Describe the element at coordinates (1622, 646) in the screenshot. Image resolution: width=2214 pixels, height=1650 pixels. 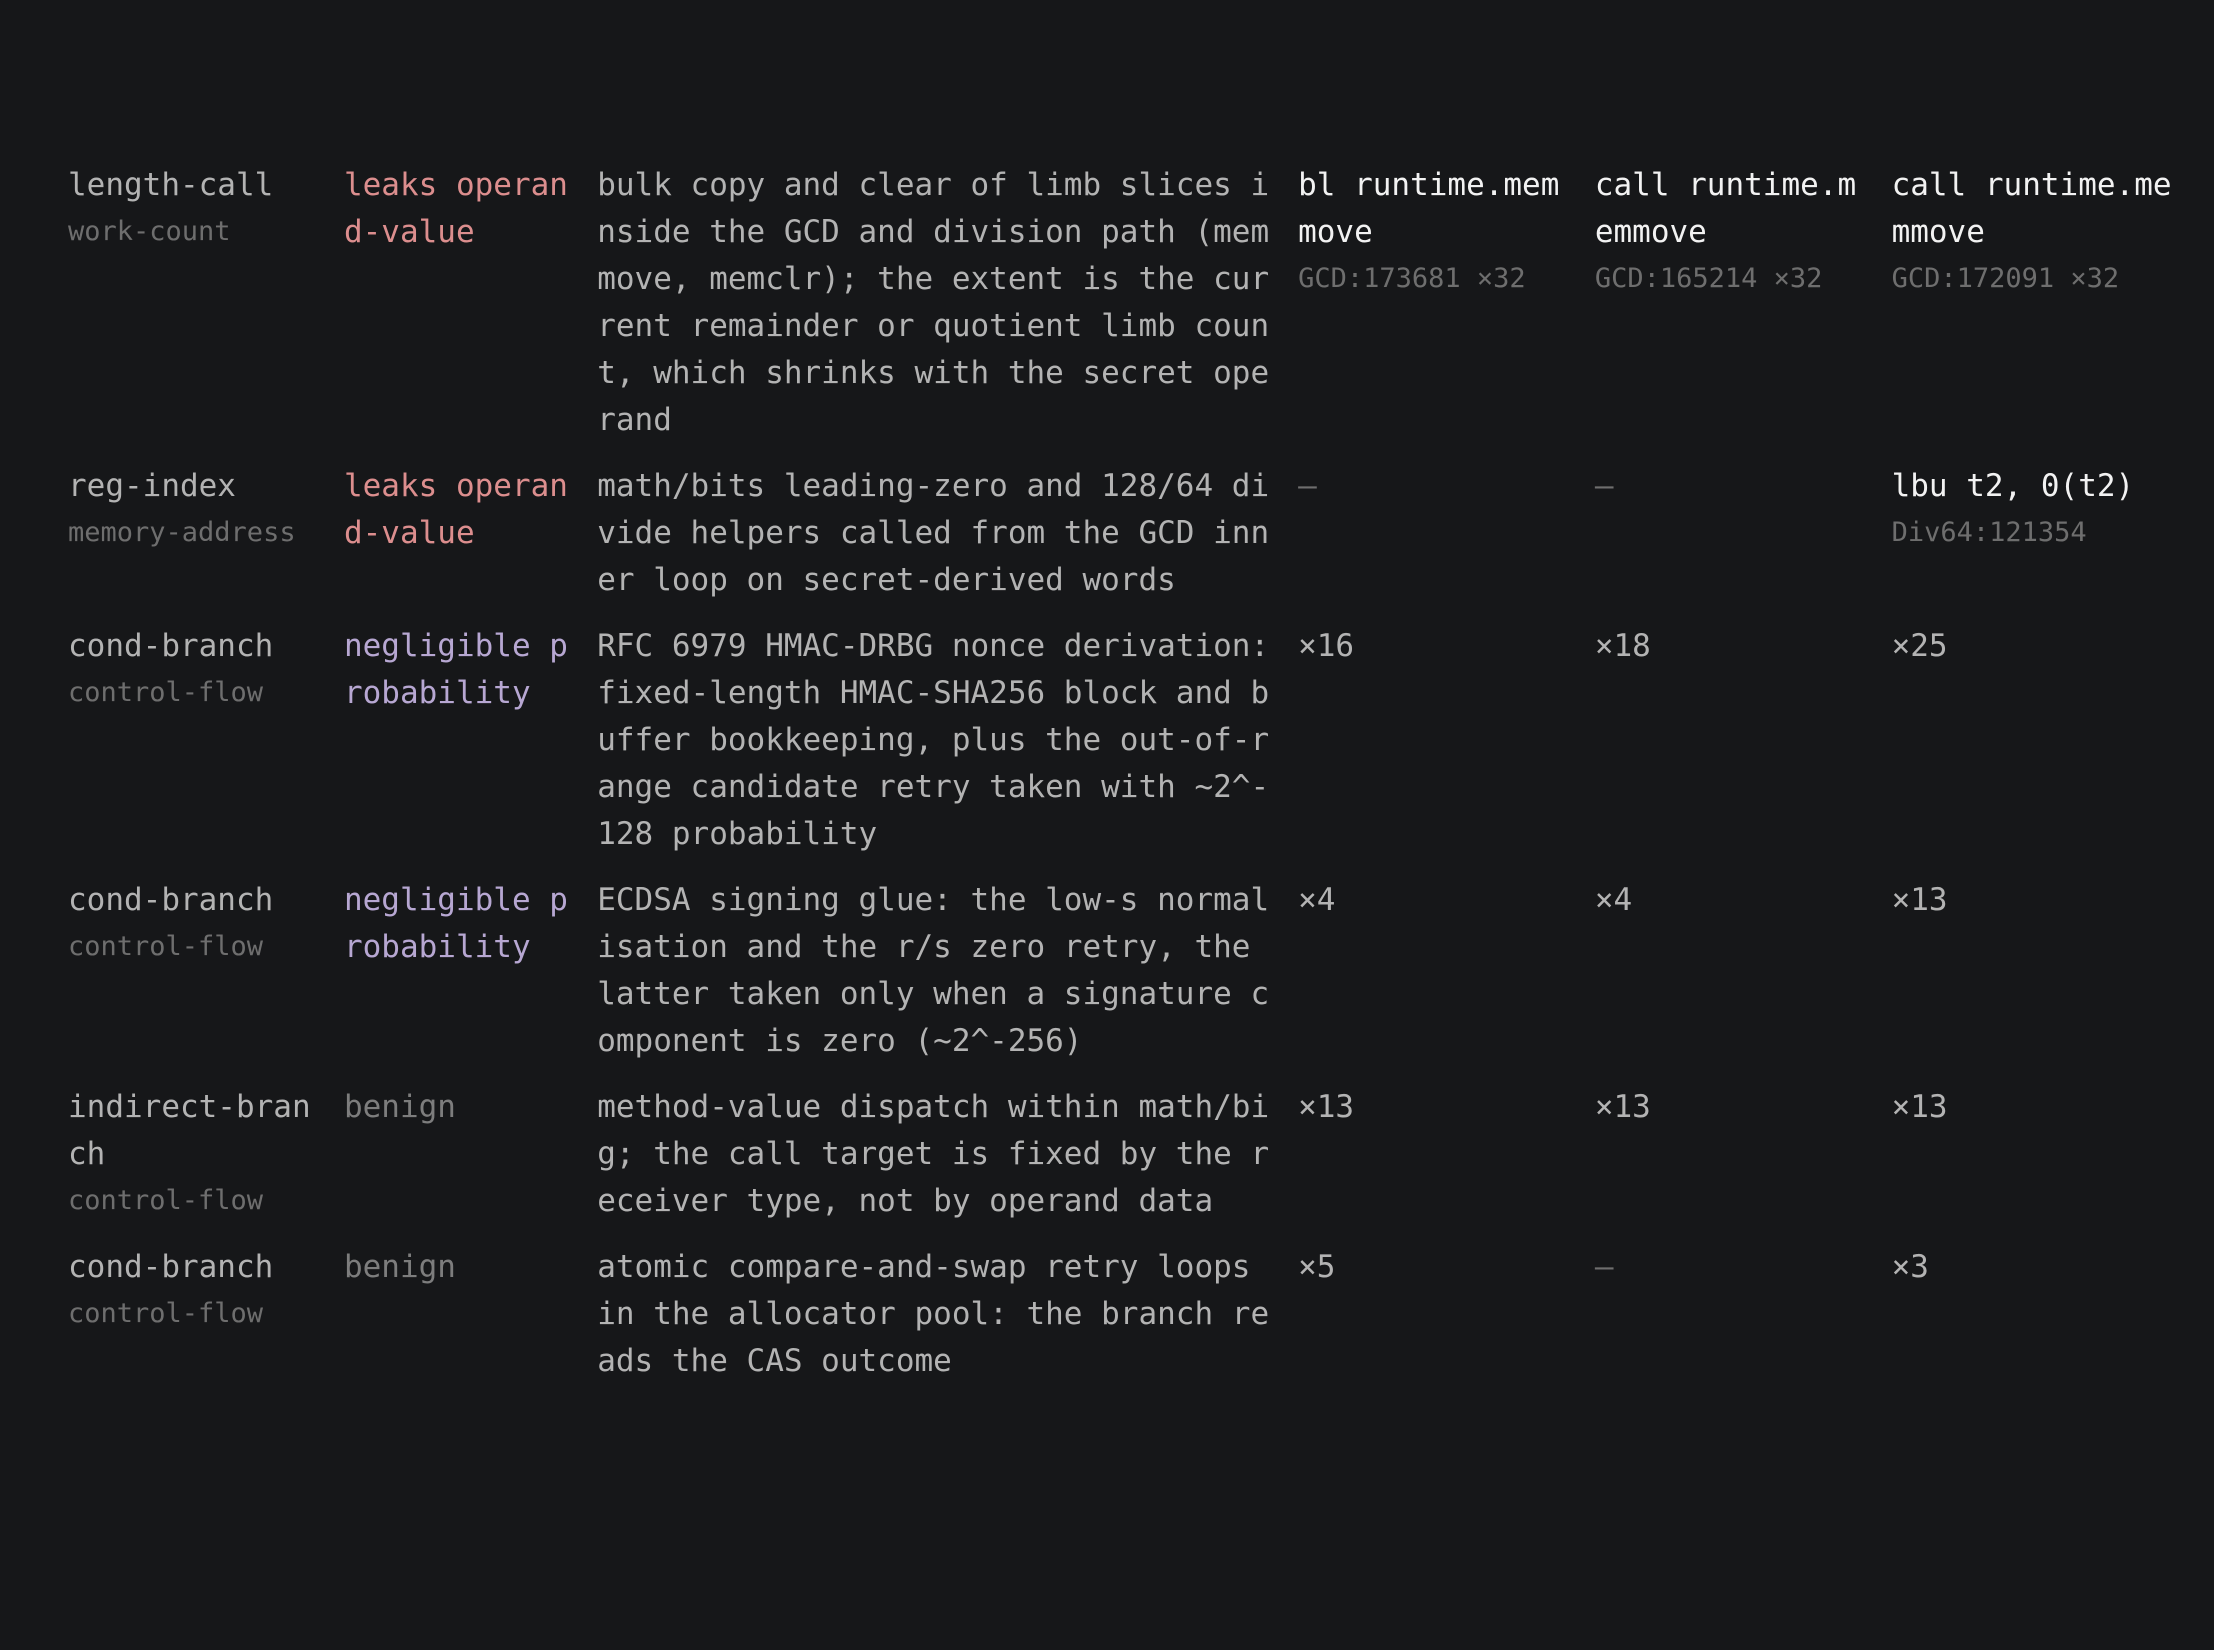
I see `arch-2-count: ×18` at that location.